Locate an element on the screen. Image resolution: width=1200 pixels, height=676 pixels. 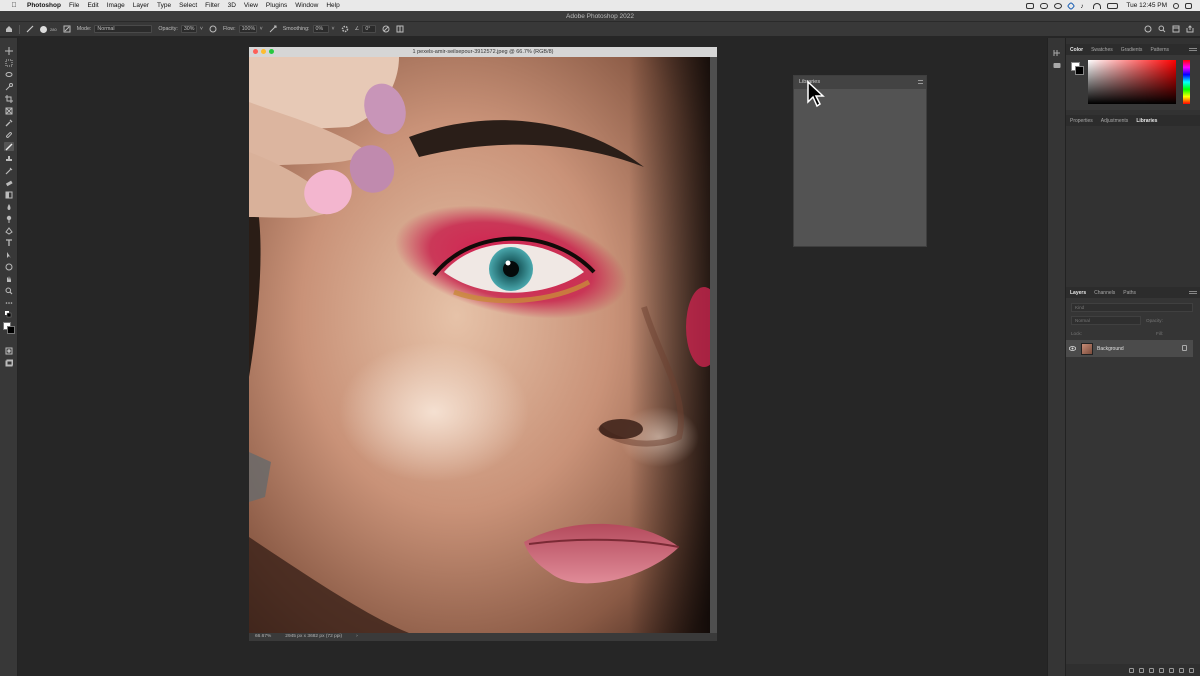
brush-settings-icon is located at coordinates (67, 29).